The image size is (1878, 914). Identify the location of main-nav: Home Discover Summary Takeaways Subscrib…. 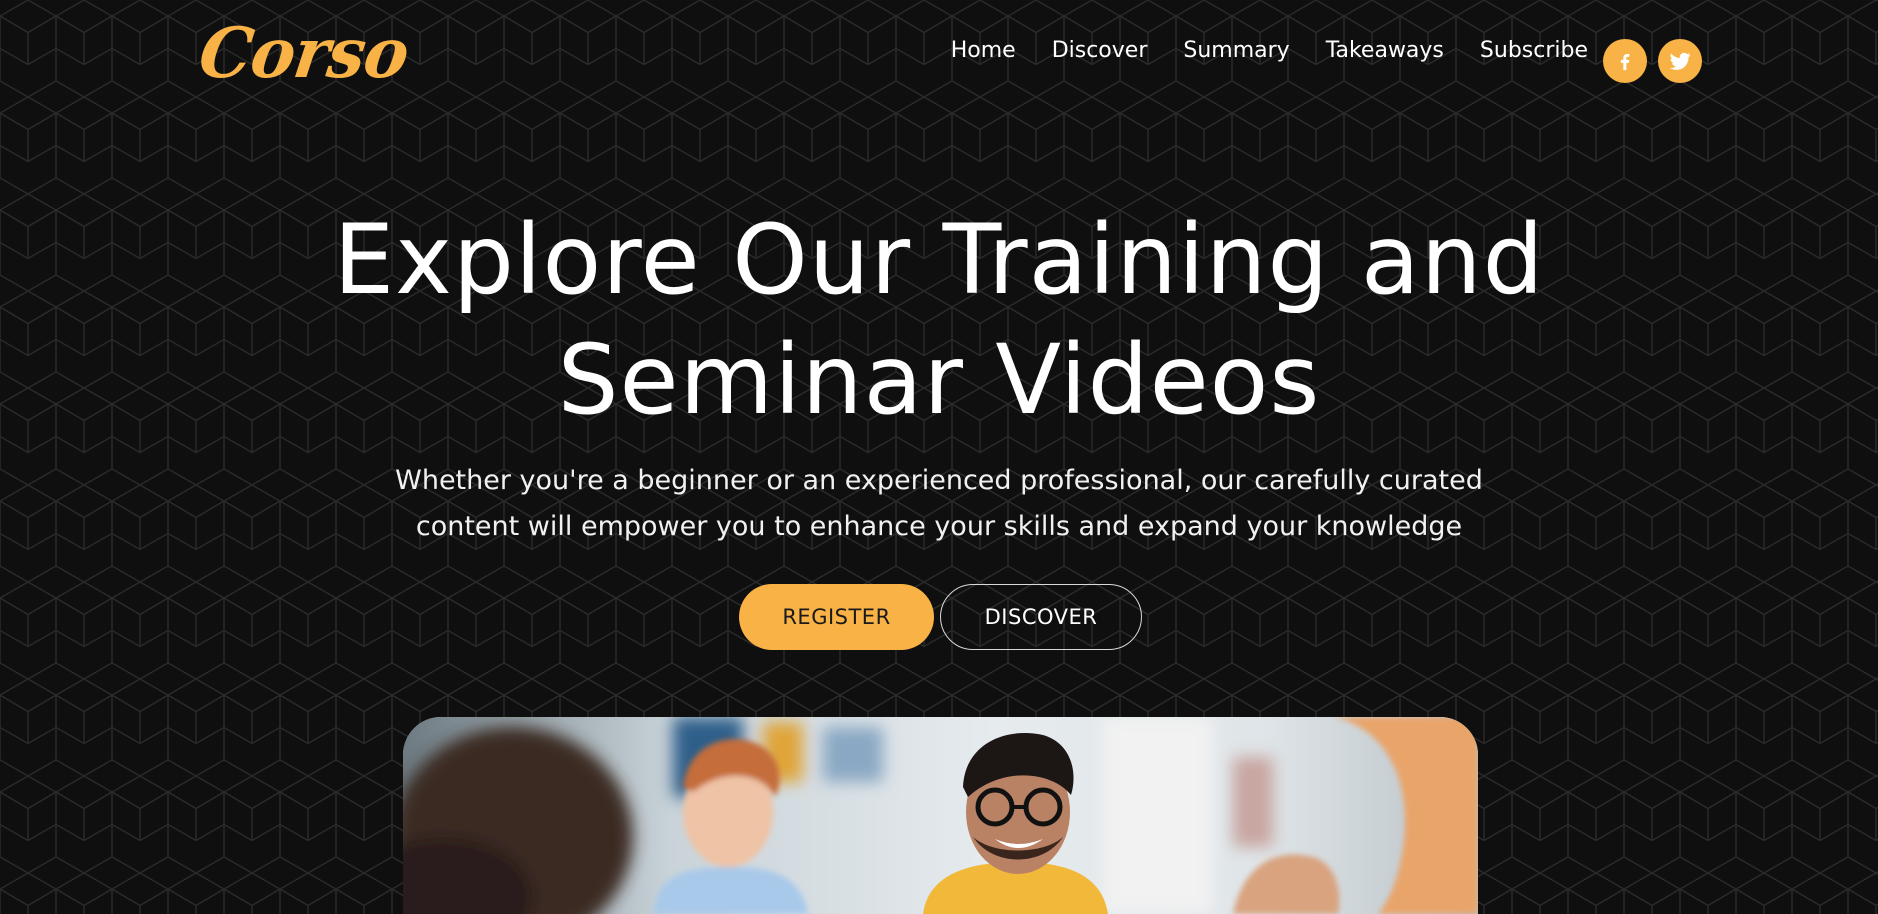
(1269, 51).